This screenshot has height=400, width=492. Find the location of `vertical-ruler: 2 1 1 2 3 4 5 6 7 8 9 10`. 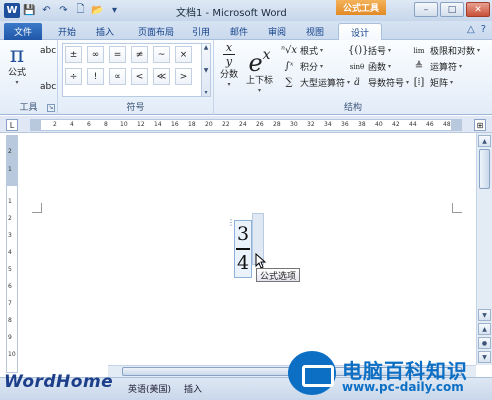

vertical-ruler: 2 1 1 2 3 4 5 6 7 8 9 10 is located at coordinates (12, 254).